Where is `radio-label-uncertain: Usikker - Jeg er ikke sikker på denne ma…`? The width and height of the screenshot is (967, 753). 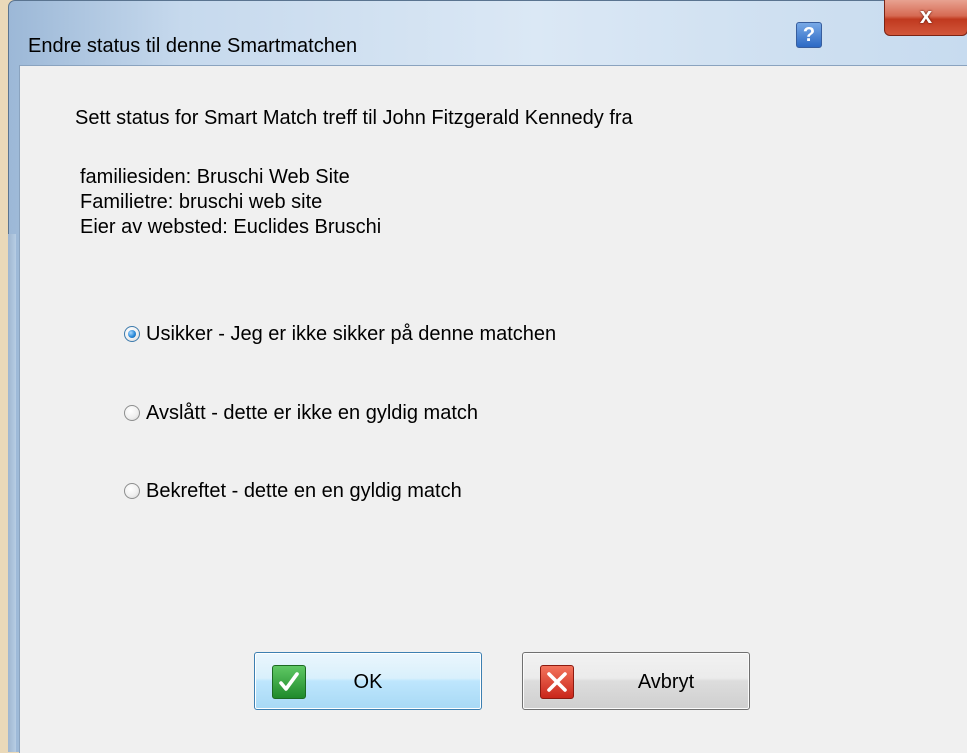
radio-label-uncertain: Usikker - Jeg er ikke sikker på denne ma… is located at coordinates (351, 333).